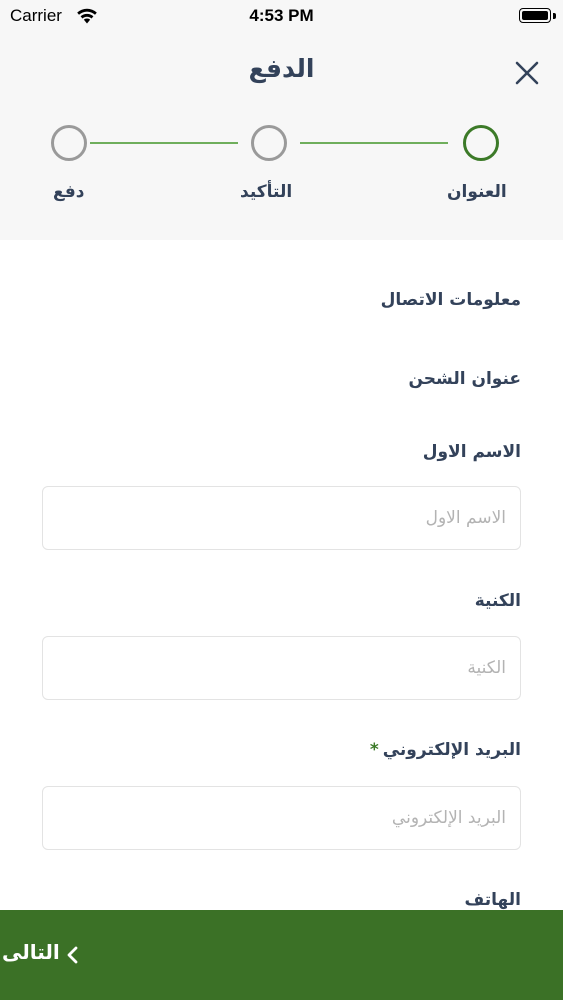  Describe the element at coordinates (266, 192) in the screenshot. I see `step-label-confirm: التأكيد` at that location.